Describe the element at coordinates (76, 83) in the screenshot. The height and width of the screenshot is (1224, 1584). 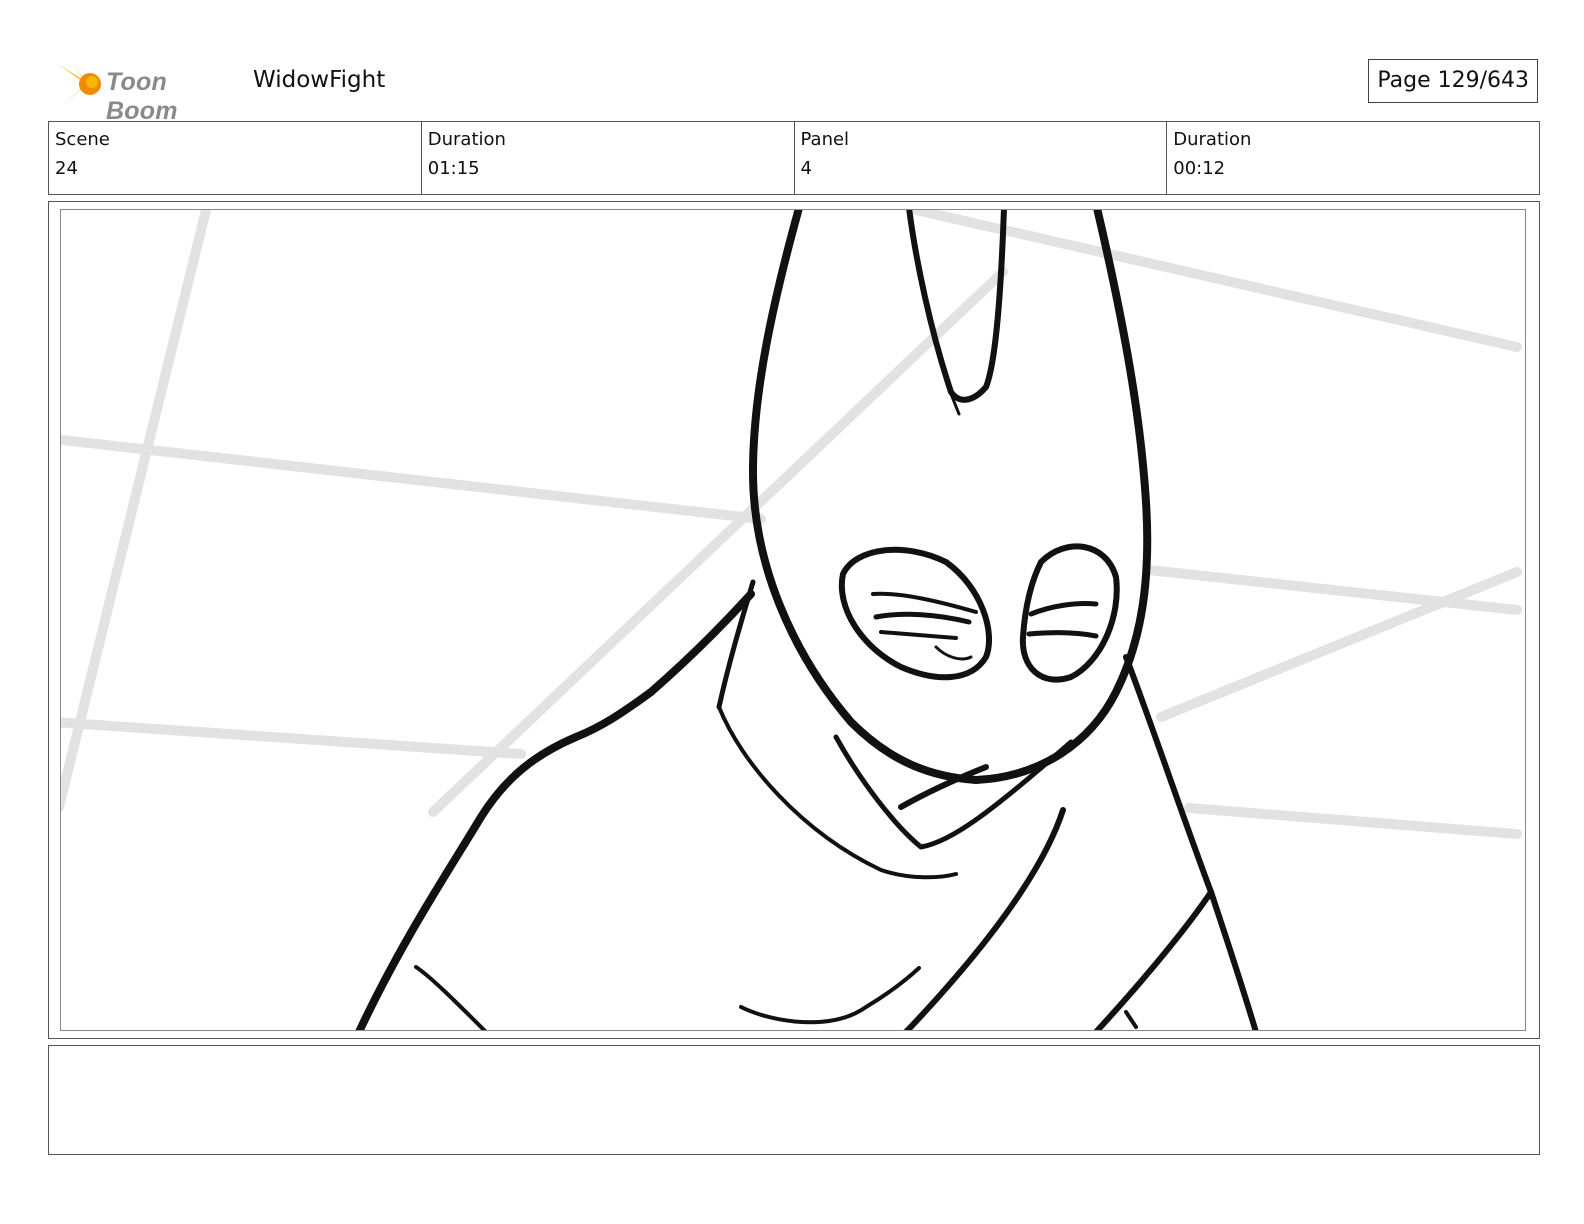
I see `starburst-icon` at that location.